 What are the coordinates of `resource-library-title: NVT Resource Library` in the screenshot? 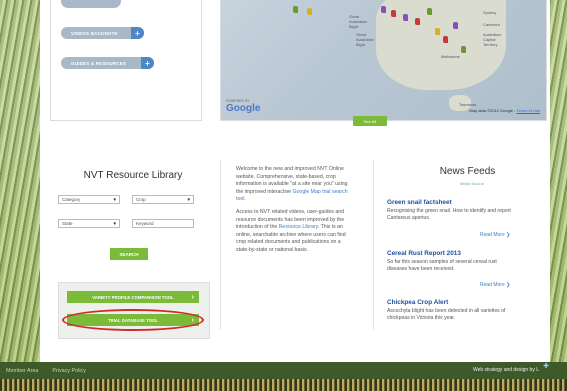 It's located at (133, 175).